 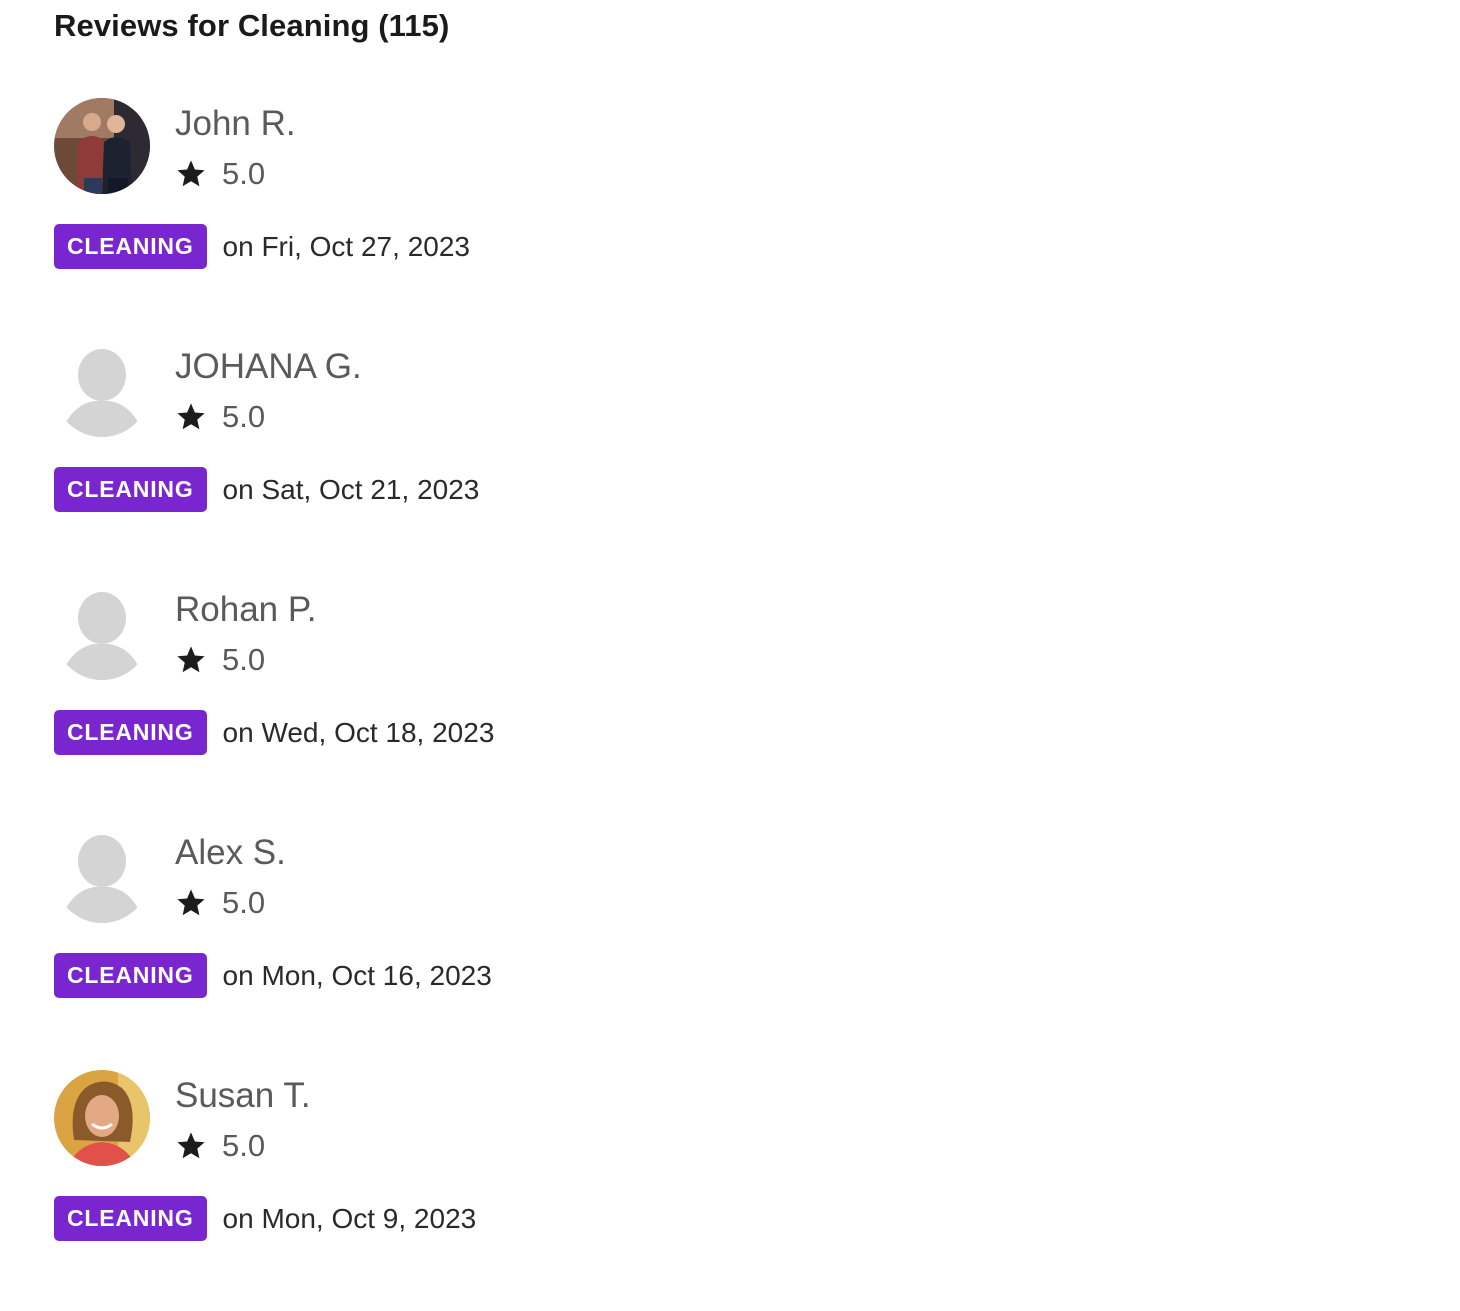 I want to click on page-title: Reviews for Cleaning (115), so click(x=252, y=25).